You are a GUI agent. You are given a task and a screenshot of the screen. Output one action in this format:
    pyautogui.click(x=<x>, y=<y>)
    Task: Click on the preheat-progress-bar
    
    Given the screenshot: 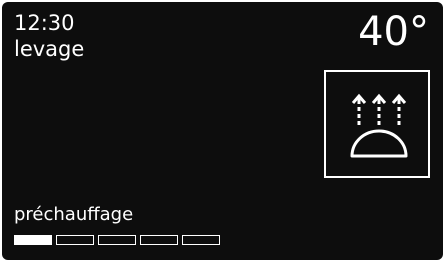 What is the action you would take?
    pyautogui.click(x=117, y=240)
    